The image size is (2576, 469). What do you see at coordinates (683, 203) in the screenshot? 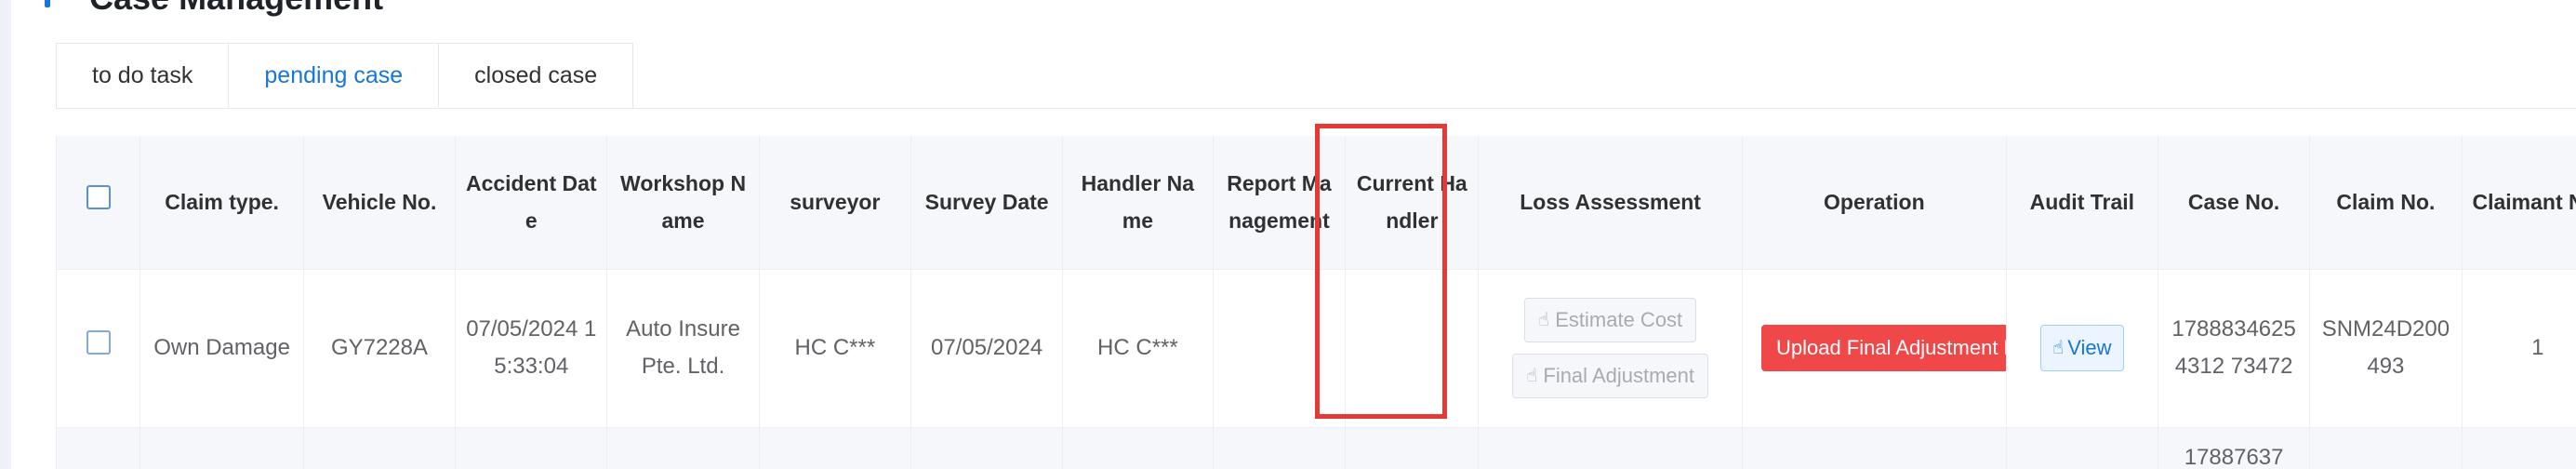
I see `header-workshop-name: Workshop Name` at bounding box center [683, 203].